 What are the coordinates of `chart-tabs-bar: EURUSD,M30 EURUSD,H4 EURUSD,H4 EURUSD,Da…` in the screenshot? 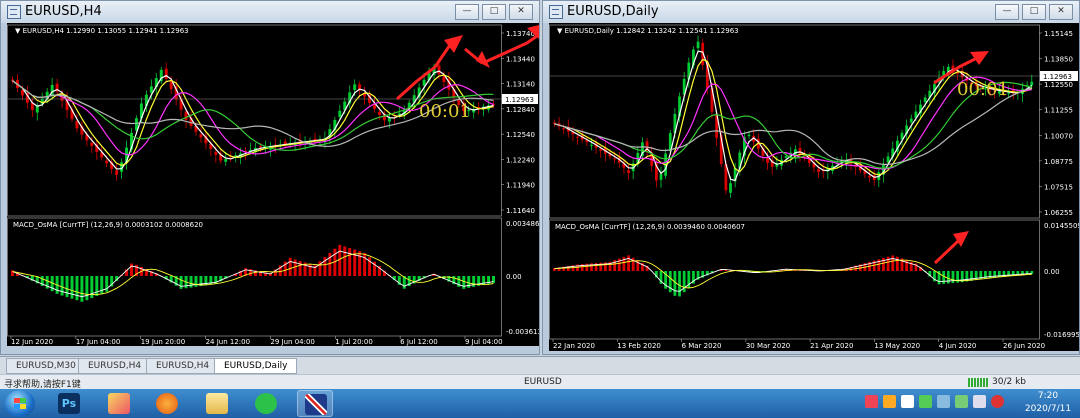 It's located at (540, 365).